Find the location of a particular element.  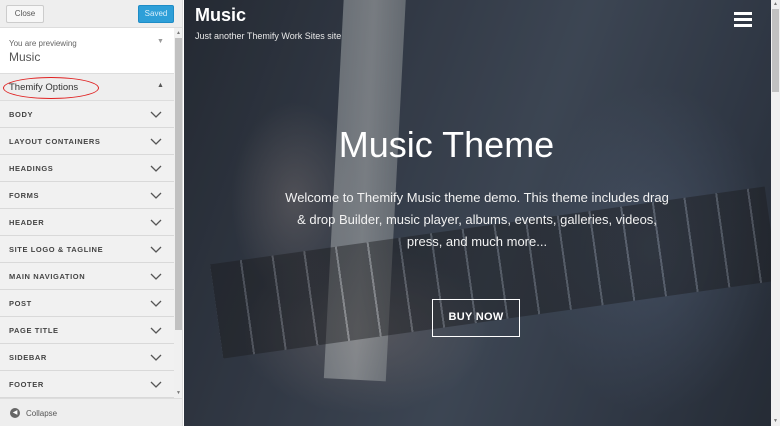

close-button: Close is located at coordinates (25, 14).